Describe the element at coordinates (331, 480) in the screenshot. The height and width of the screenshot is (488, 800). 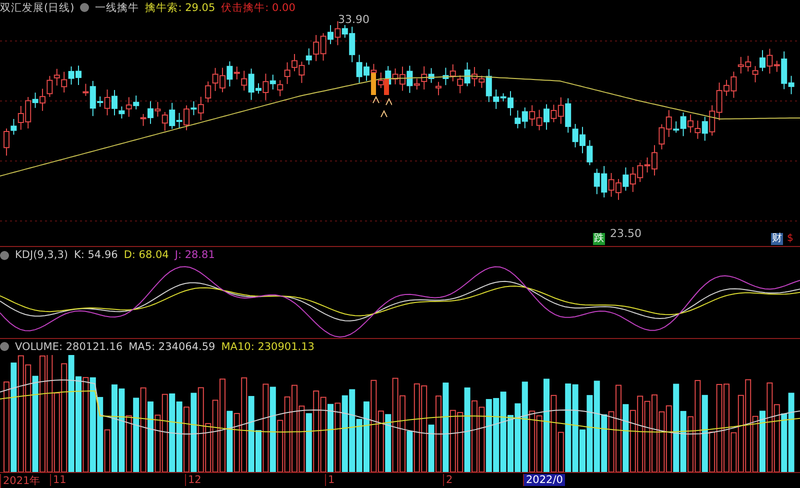
I see `date-axis-label: 1` at that location.